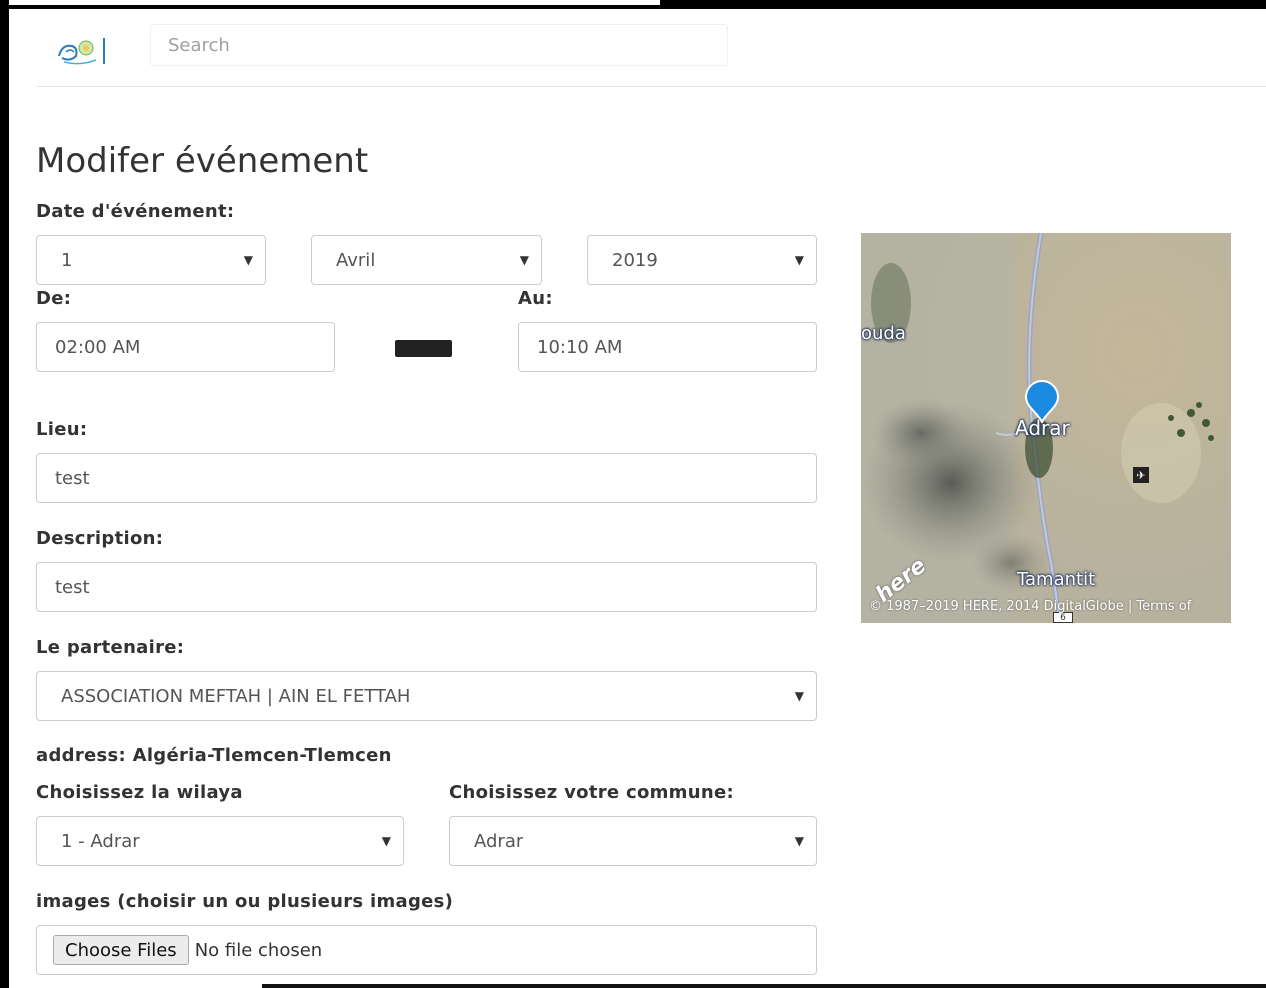 The image size is (1266, 988). Describe the element at coordinates (426, 260) in the screenshot. I see `month-select: Avril ▼` at that location.